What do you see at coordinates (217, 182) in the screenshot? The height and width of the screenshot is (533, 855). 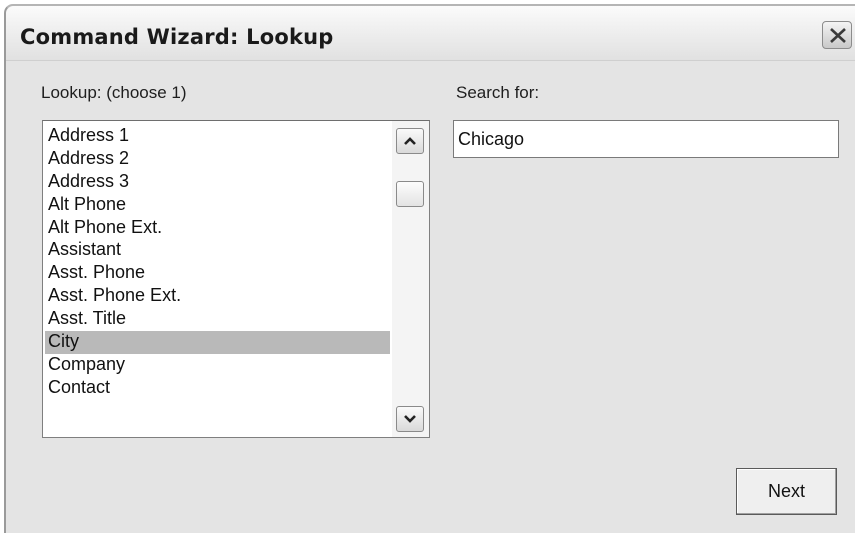 I see `list-item: Address 3` at bounding box center [217, 182].